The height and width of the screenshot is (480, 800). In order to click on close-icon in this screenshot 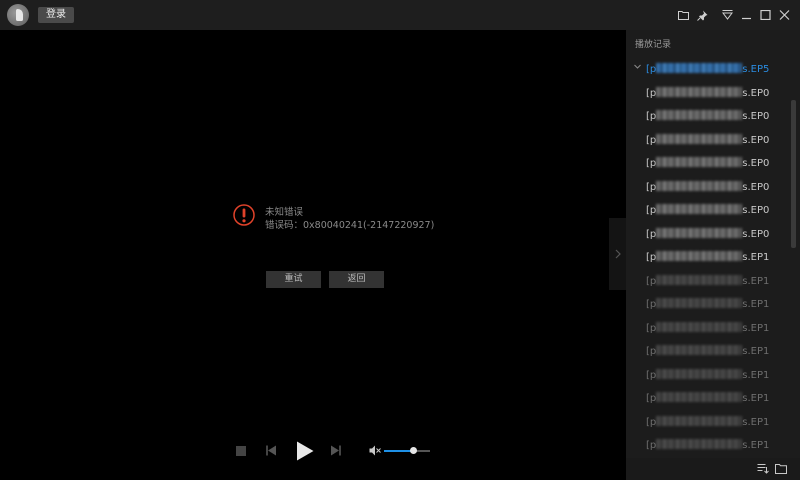, I will do `click(784, 15)`.